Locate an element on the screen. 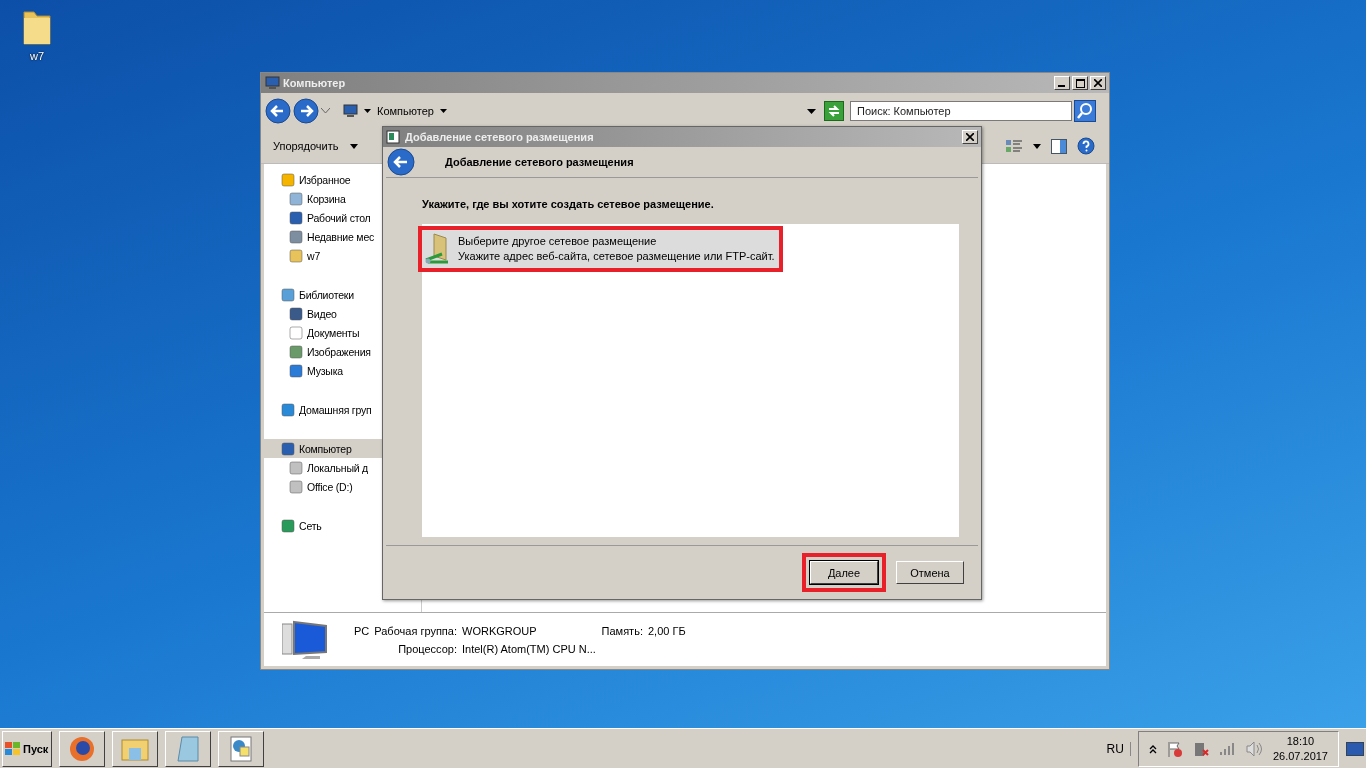  field-label: Процессор: is located at coordinates (427, 648).